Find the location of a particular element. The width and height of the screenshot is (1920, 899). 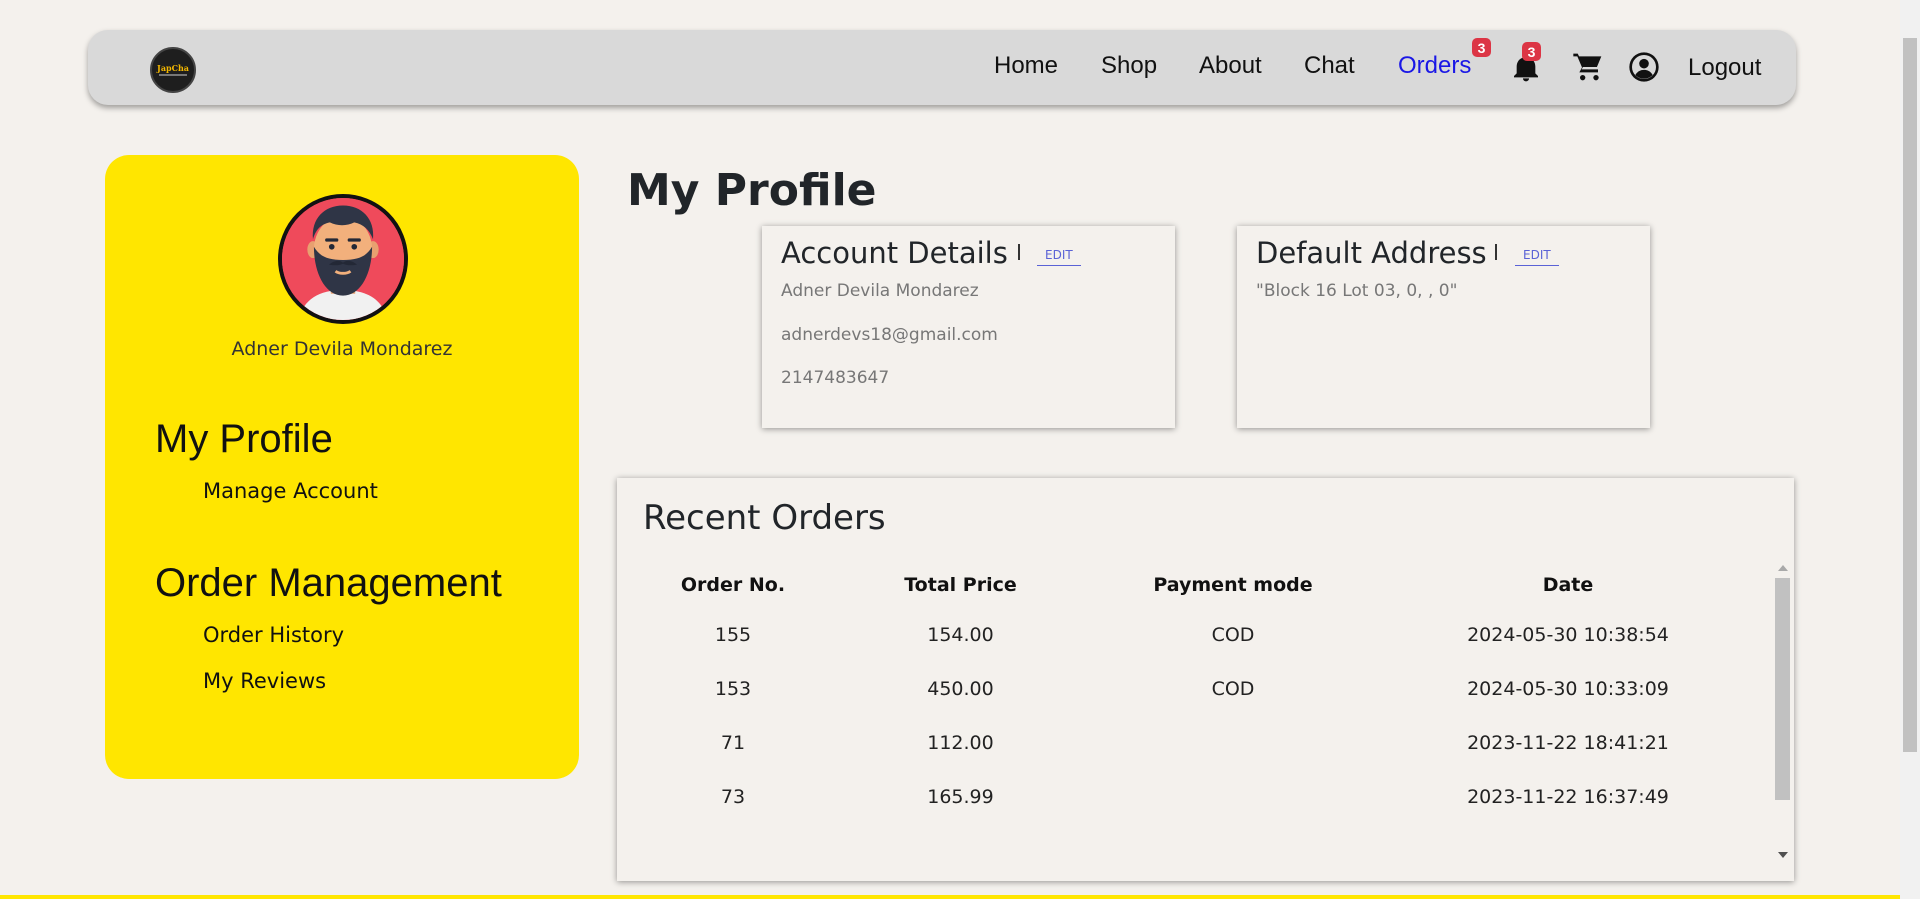

cell-date: 2024-05-30 10:33:09 is located at coordinates (1568, 689).